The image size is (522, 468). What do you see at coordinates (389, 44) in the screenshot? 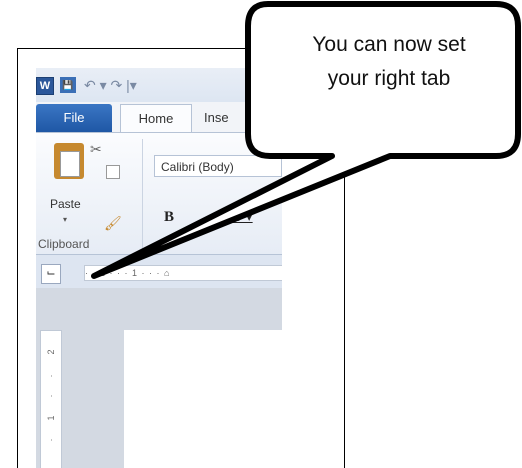
I see `callout-line-1: You can now set` at bounding box center [389, 44].